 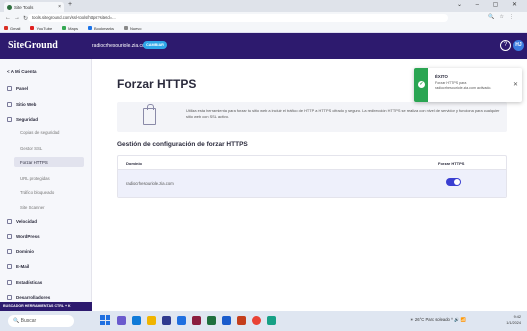 What do you see at coordinates (31, 148) in the screenshot?
I see `sidebar-sub-ssl-manager: Gestor SSL` at bounding box center [31, 148].